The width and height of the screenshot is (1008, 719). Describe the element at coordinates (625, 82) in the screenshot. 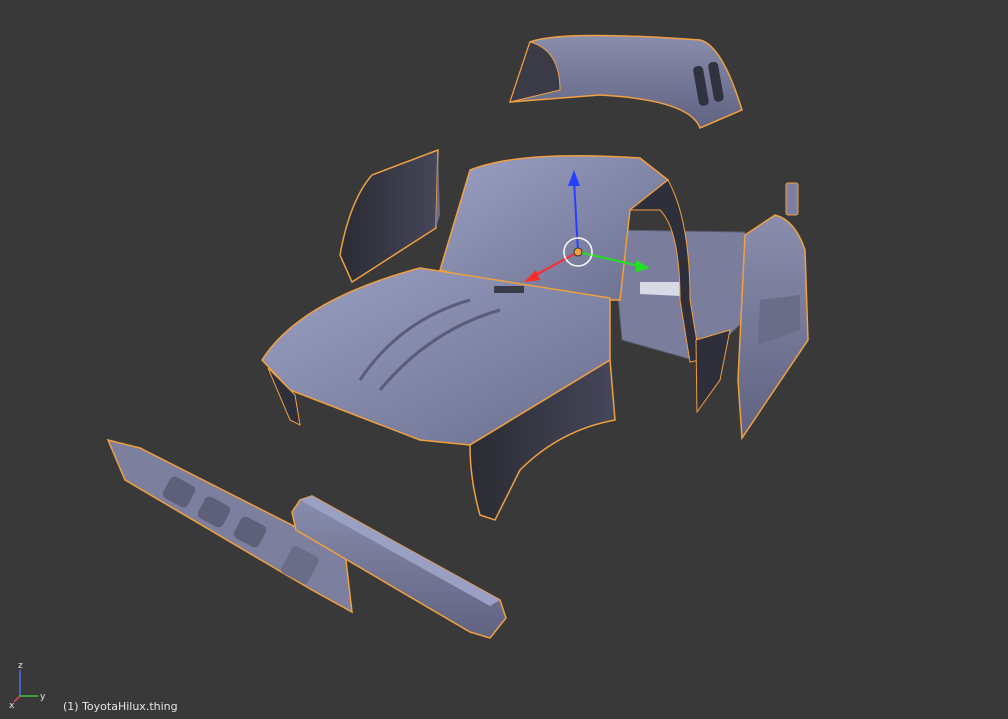

I see `canopy-roof-mesh` at that location.